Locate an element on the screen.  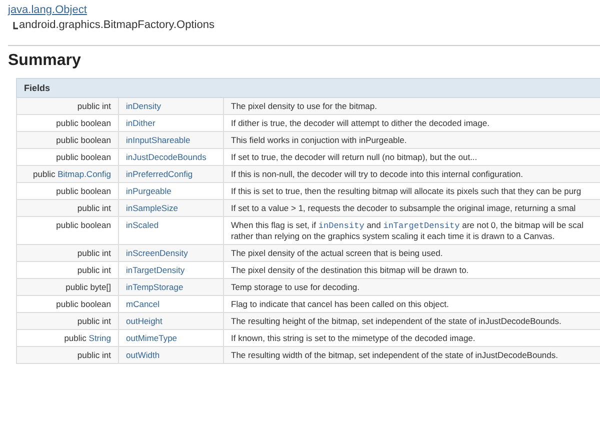
type-link: Bitmap.Config is located at coordinates (84, 174).